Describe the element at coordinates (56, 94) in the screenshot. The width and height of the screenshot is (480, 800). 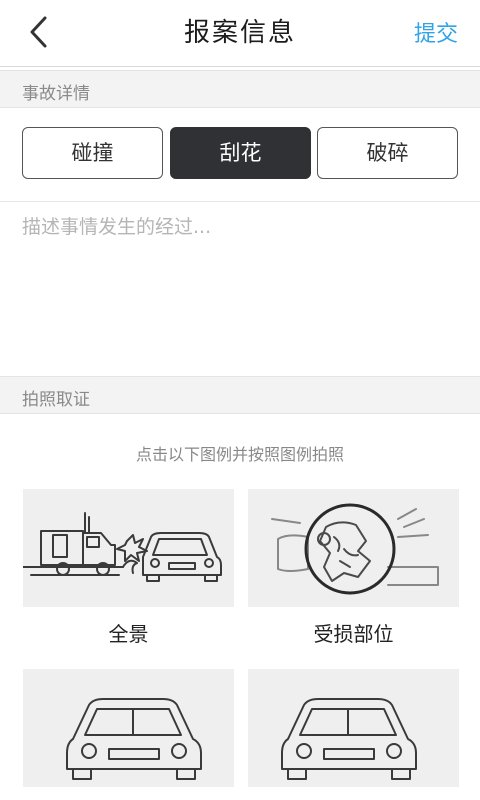
I see `accident-section-title: 事故详情` at that location.